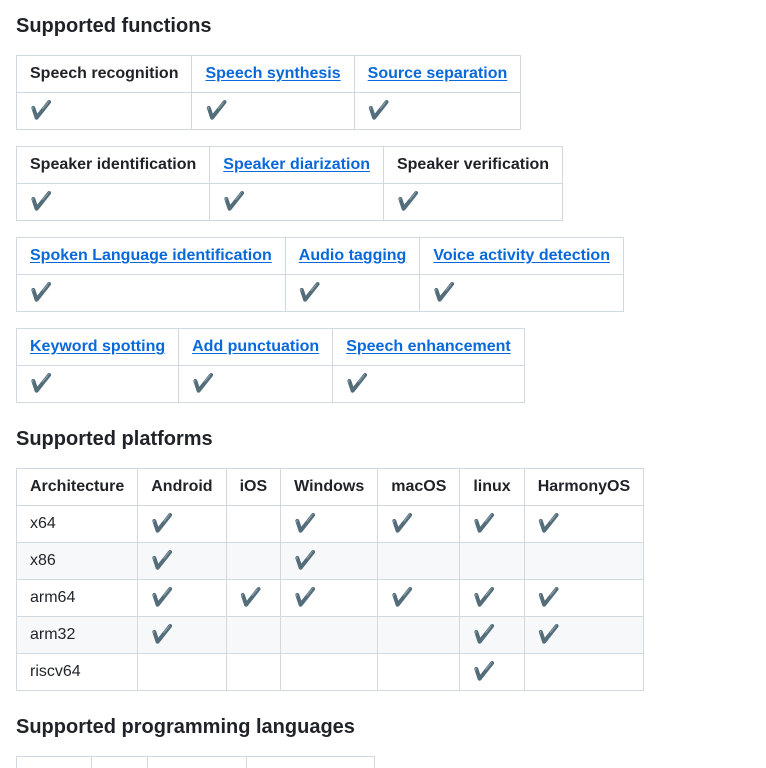 The height and width of the screenshot is (768, 766). What do you see at coordinates (114, 439) in the screenshot?
I see `heading-supported-platforms: Supported platforms` at bounding box center [114, 439].